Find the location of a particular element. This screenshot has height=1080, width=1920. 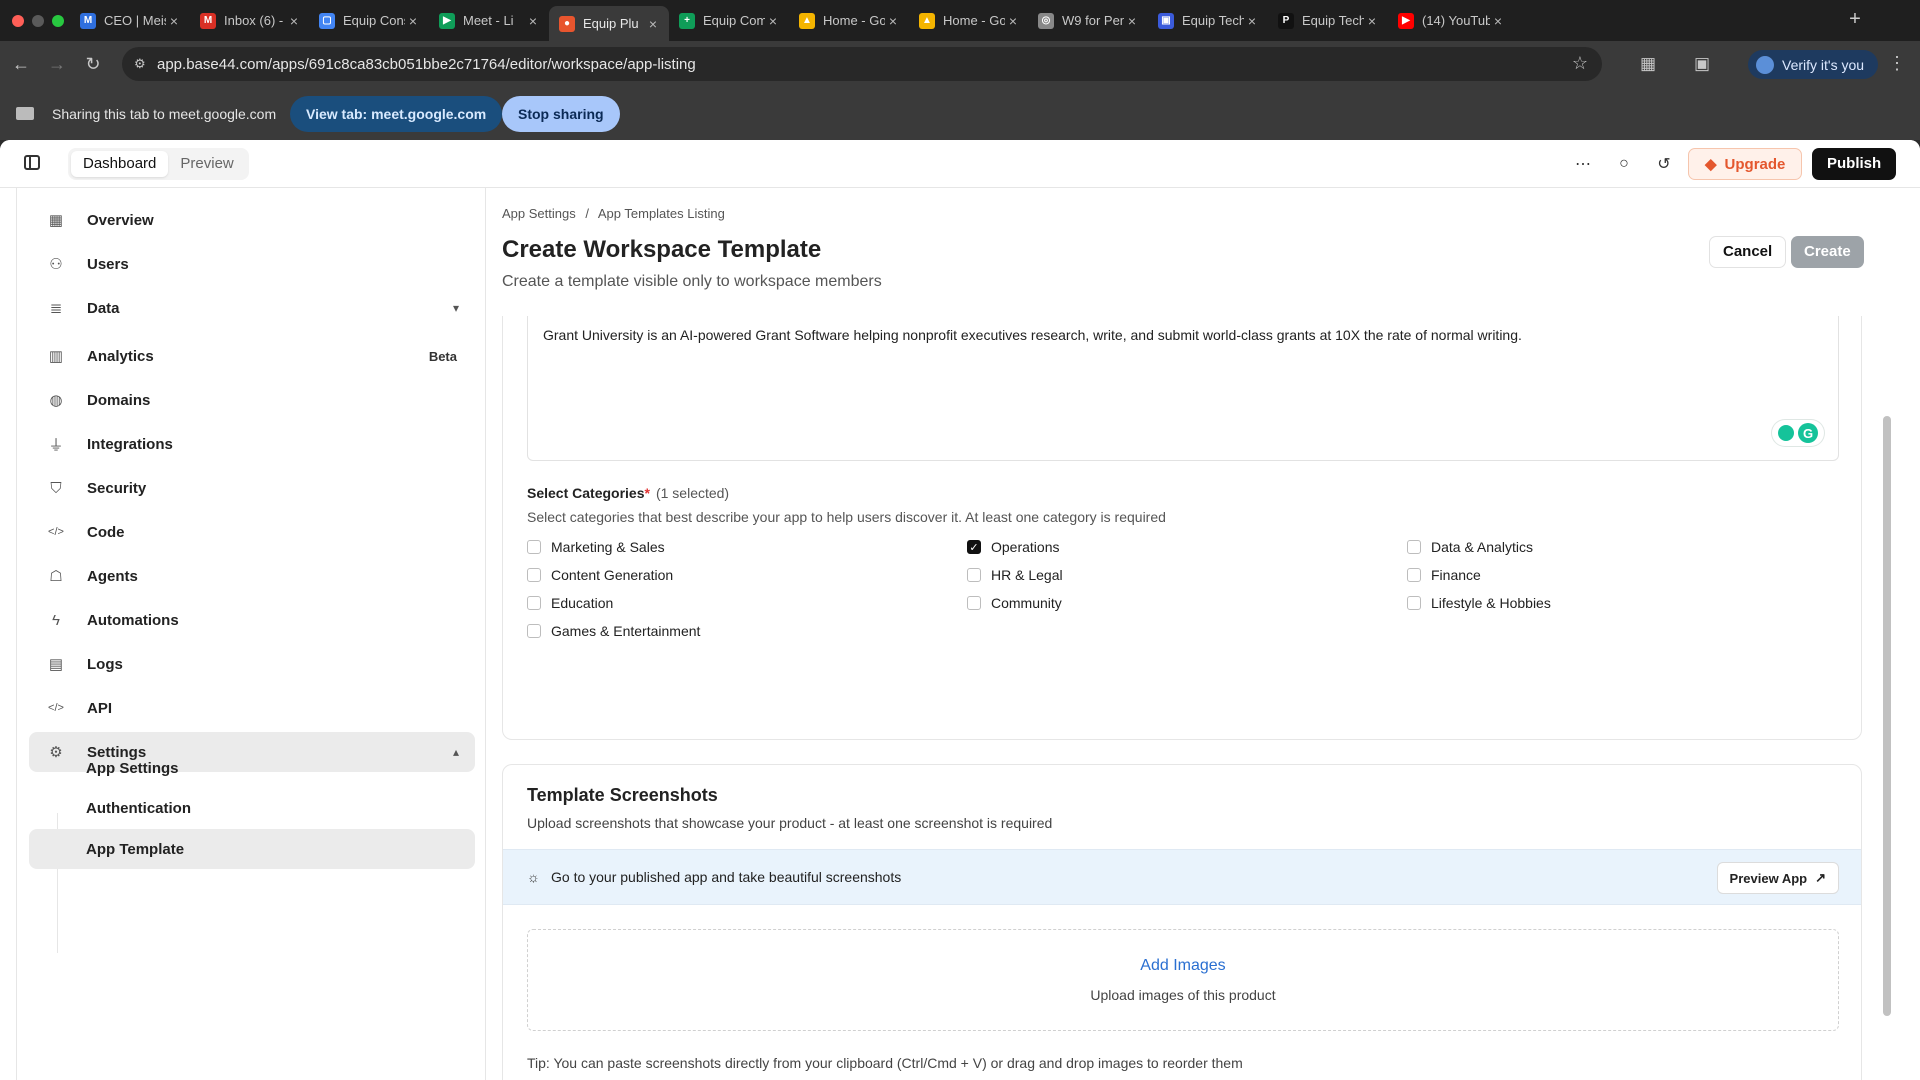

tab-preview: Preview is located at coordinates (206, 164).